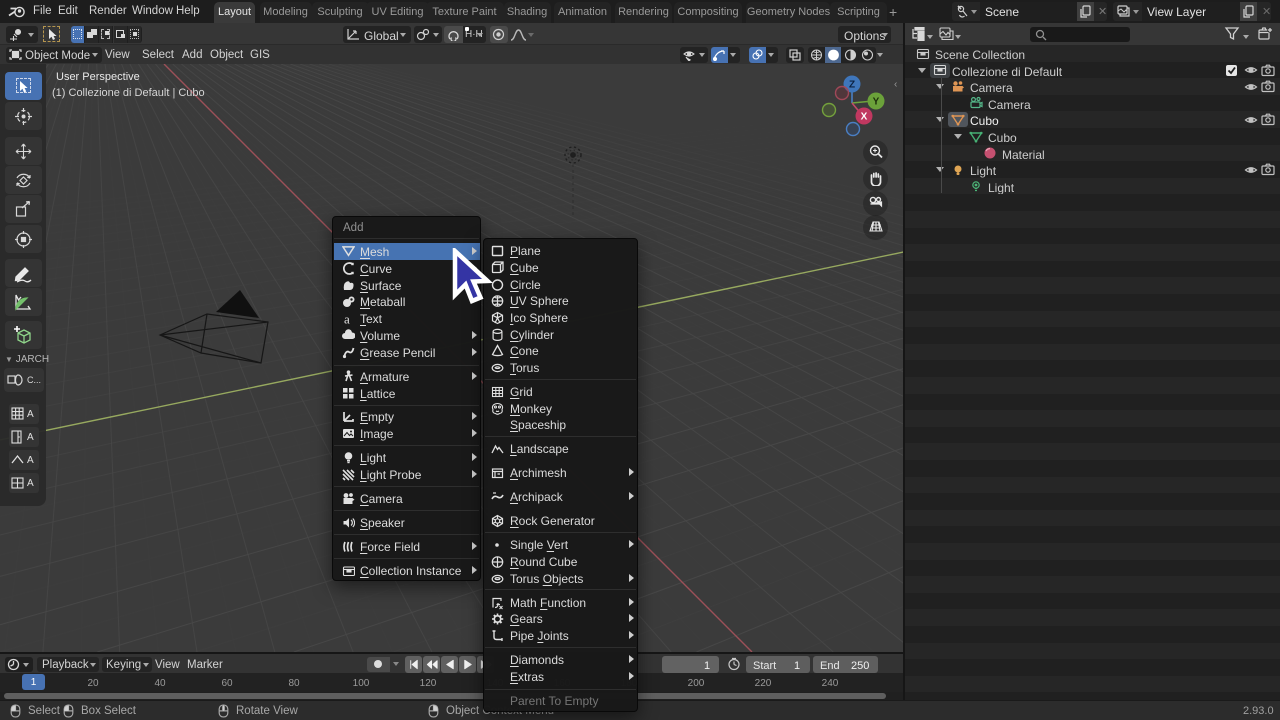 This screenshot has width=1280, height=720. What do you see at coordinates (347, 318) in the screenshot?
I see `svg-text: a` at bounding box center [347, 318].